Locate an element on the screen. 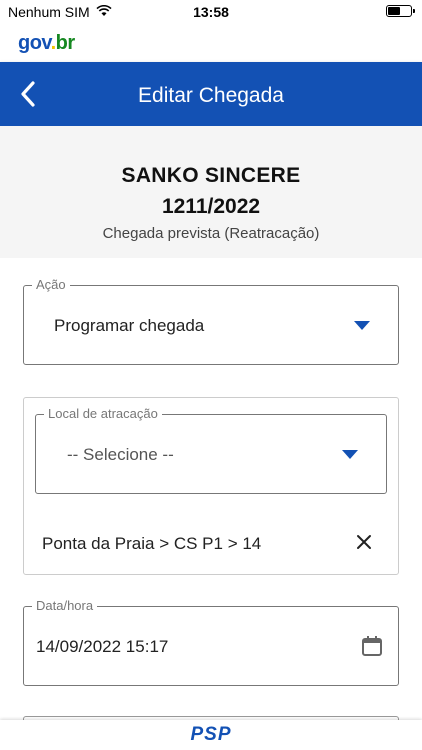  status-bar: Nenhum SIM 13:58 is located at coordinates (211, 12).